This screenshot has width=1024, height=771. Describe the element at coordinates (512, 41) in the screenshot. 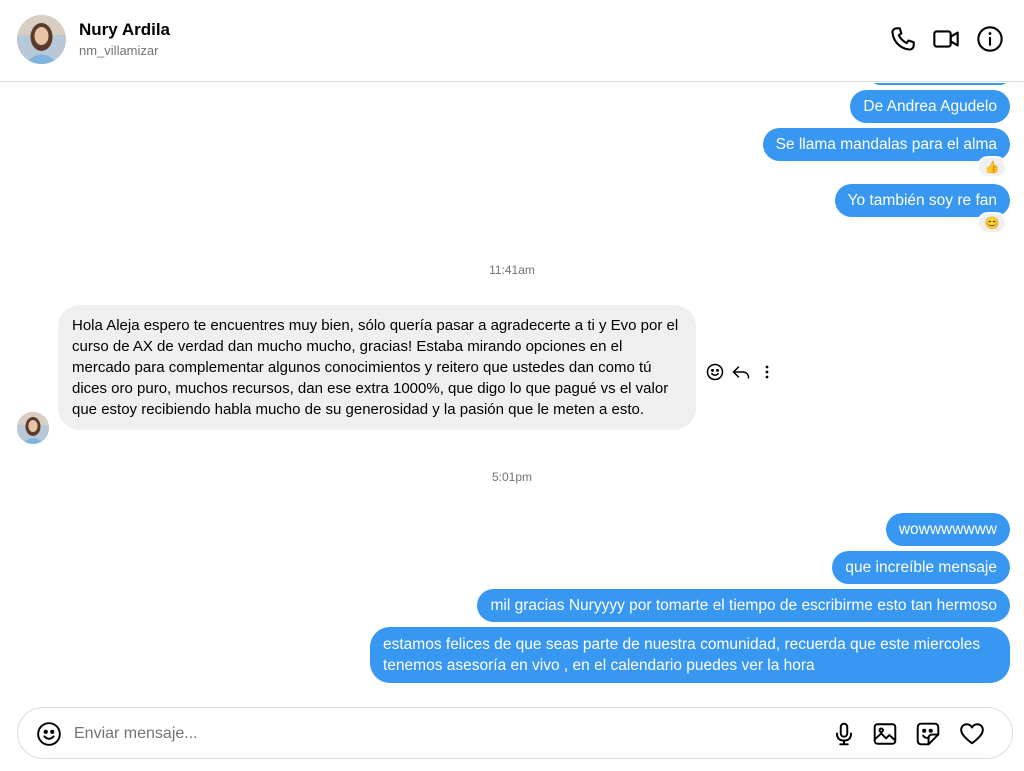

I see `chat-header: Nury Ardila nm_villamizar` at that location.